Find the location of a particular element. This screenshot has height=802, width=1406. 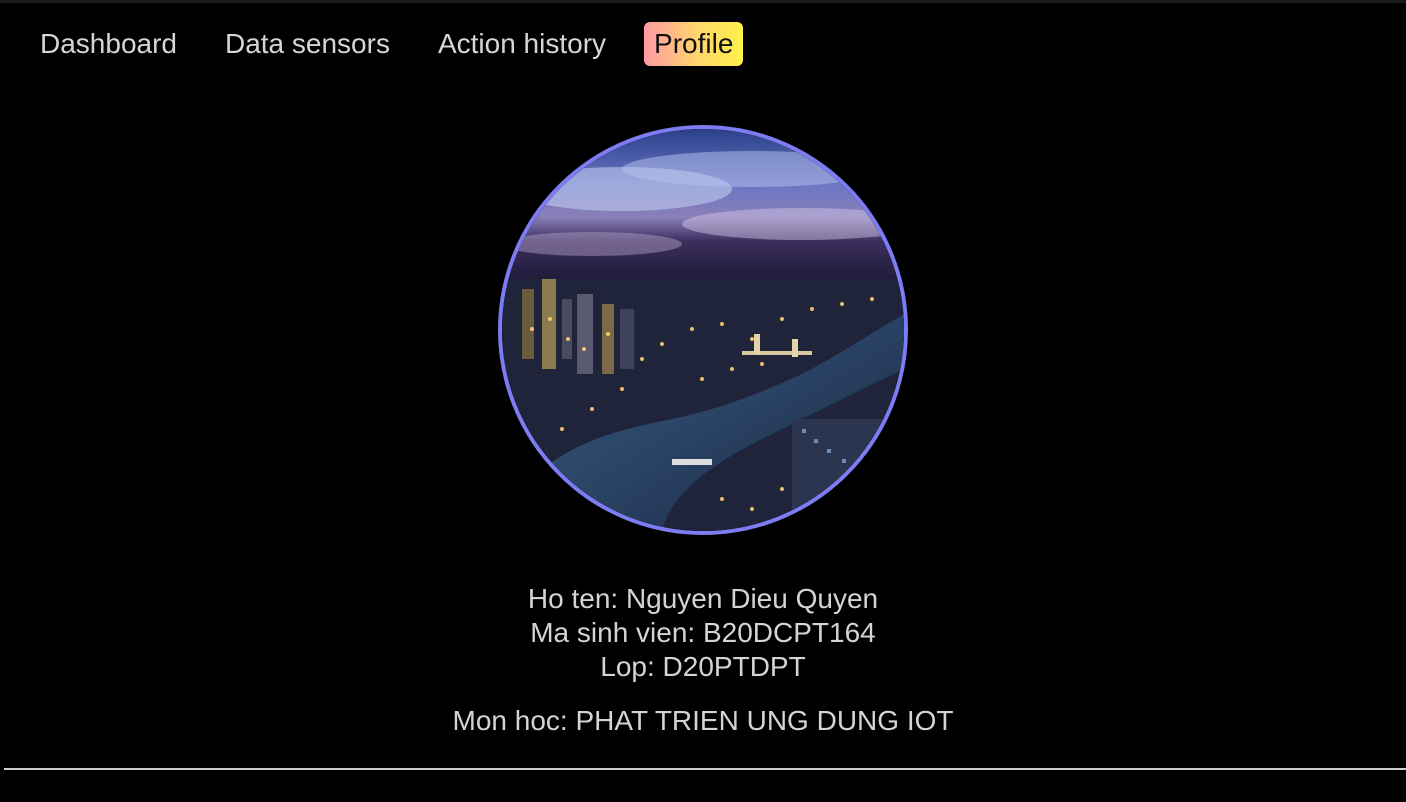

city-night-photo-icon is located at coordinates (703, 330).